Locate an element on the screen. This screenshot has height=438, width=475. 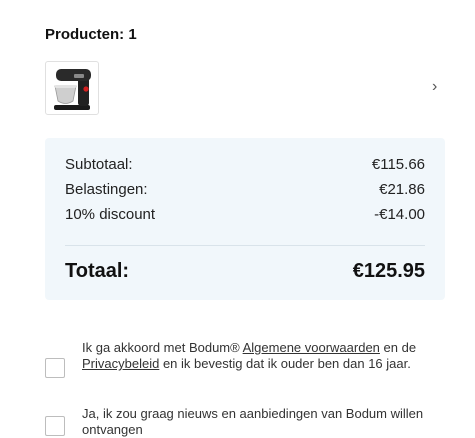
summary-divider is located at coordinates (245, 245).